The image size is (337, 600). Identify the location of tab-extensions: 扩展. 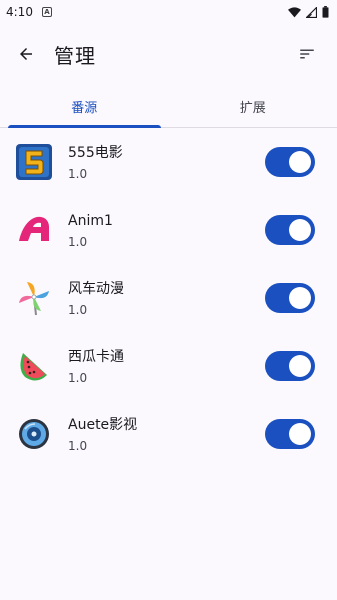
(253, 106).